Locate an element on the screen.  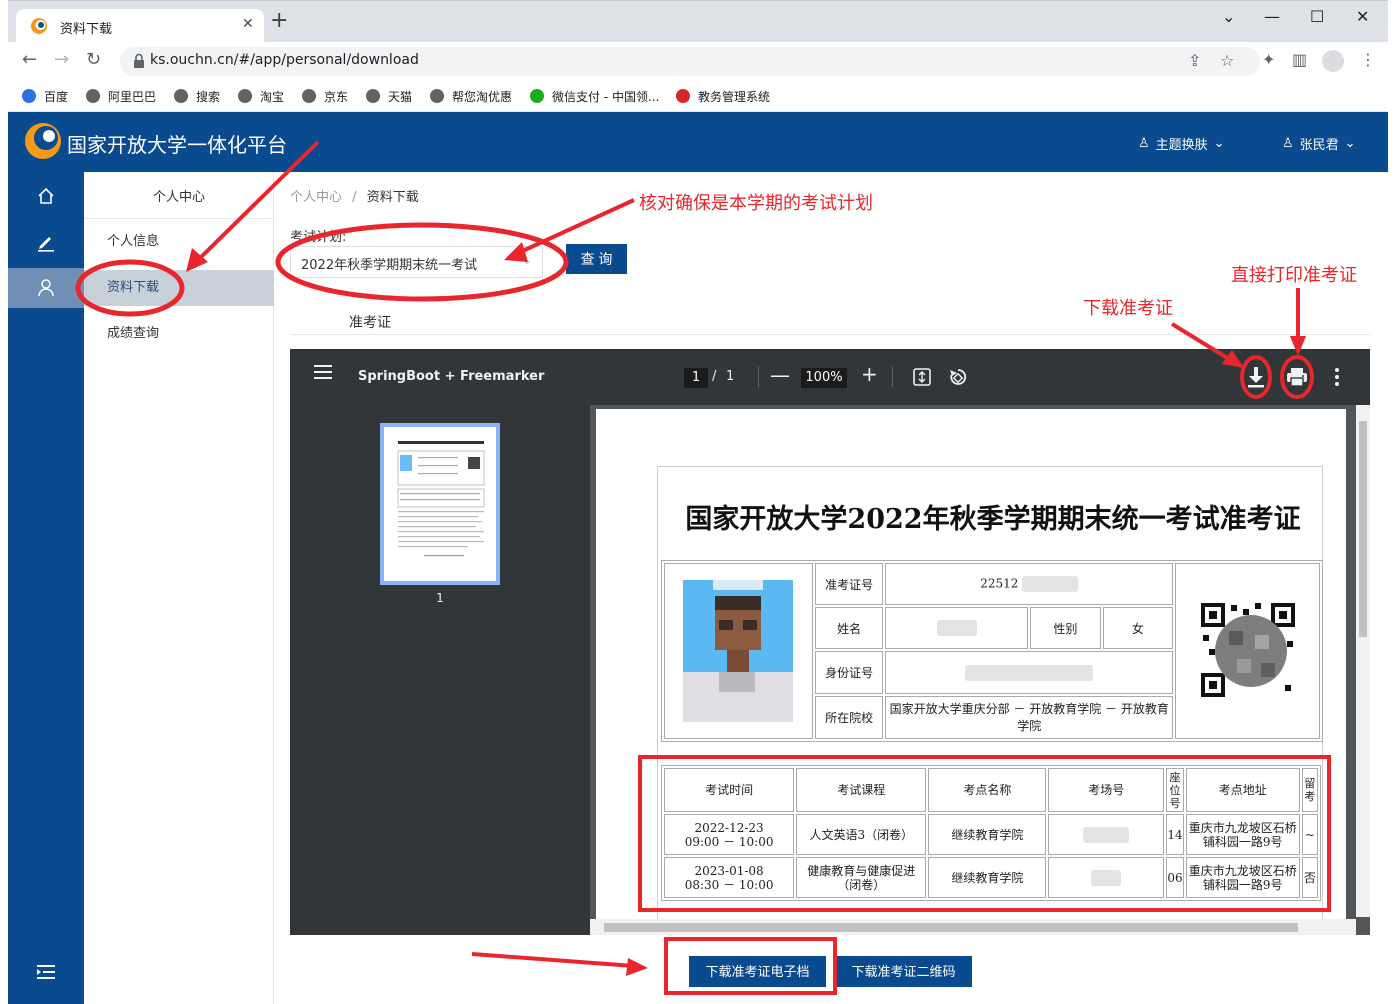
address-bar: ks.ouchn.cn/#/app/personal/download ⇪ ☆ is located at coordinates (690, 61).